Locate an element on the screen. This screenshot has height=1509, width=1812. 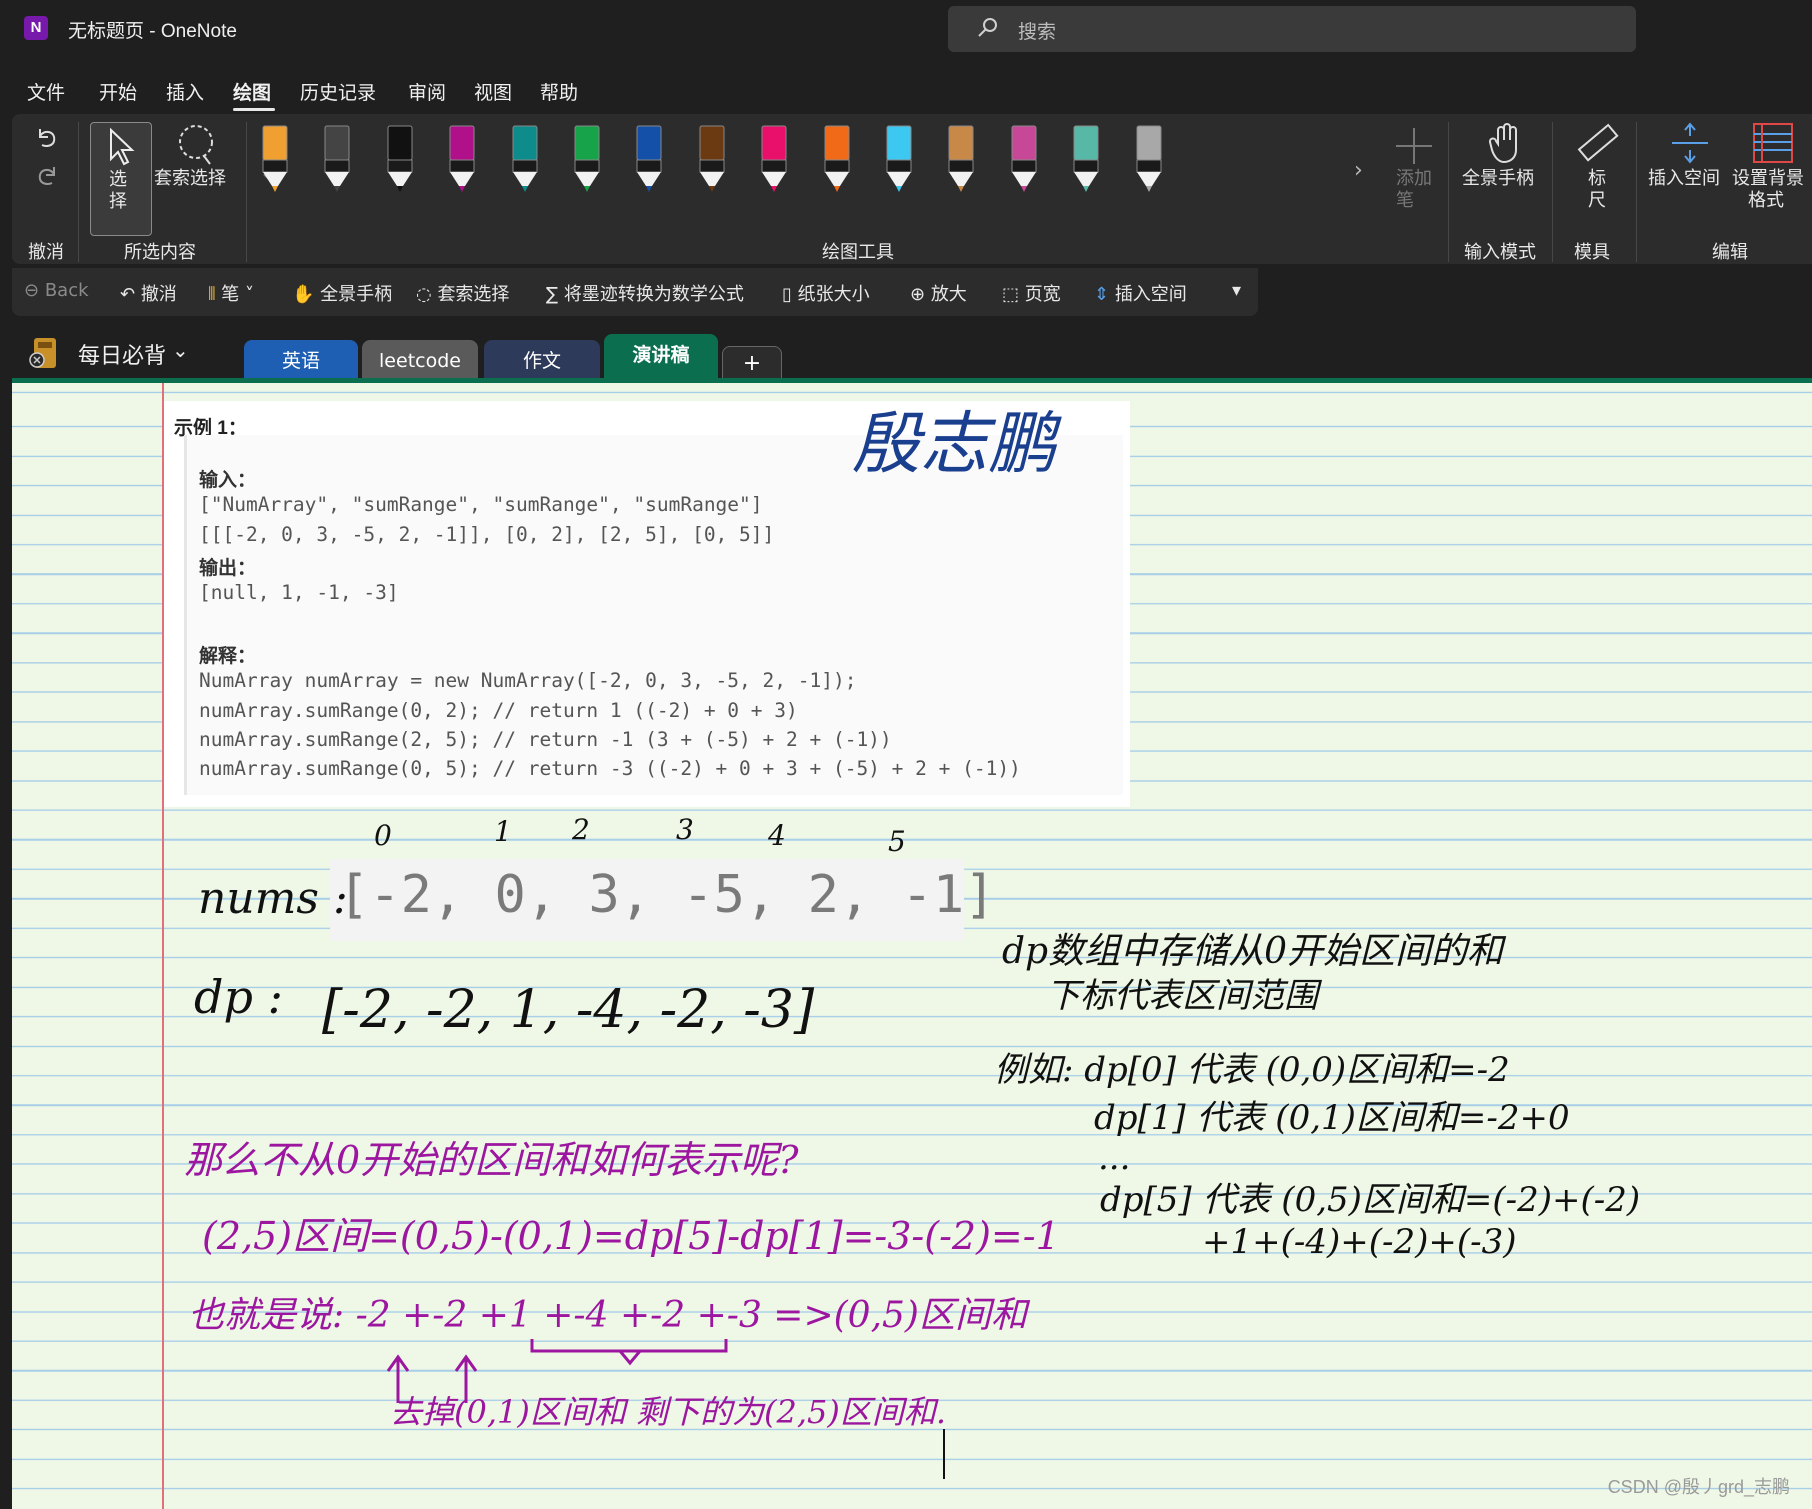
pen-11-pen is located at coordinates (899, 159).